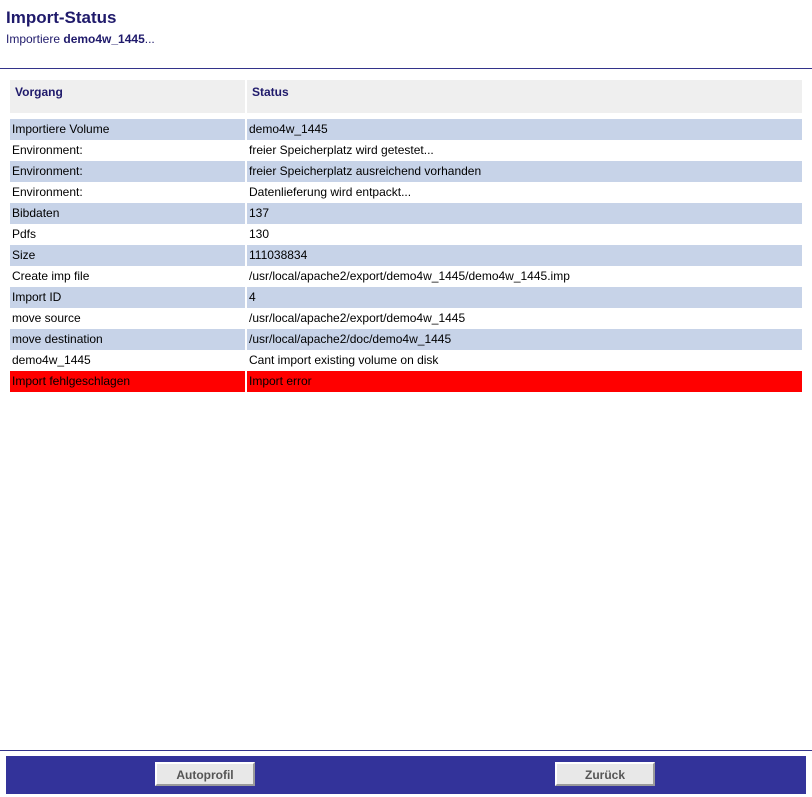 The height and width of the screenshot is (797, 812). What do you see at coordinates (51, 276) in the screenshot?
I see `cell-vorgang: Create imp file` at bounding box center [51, 276].